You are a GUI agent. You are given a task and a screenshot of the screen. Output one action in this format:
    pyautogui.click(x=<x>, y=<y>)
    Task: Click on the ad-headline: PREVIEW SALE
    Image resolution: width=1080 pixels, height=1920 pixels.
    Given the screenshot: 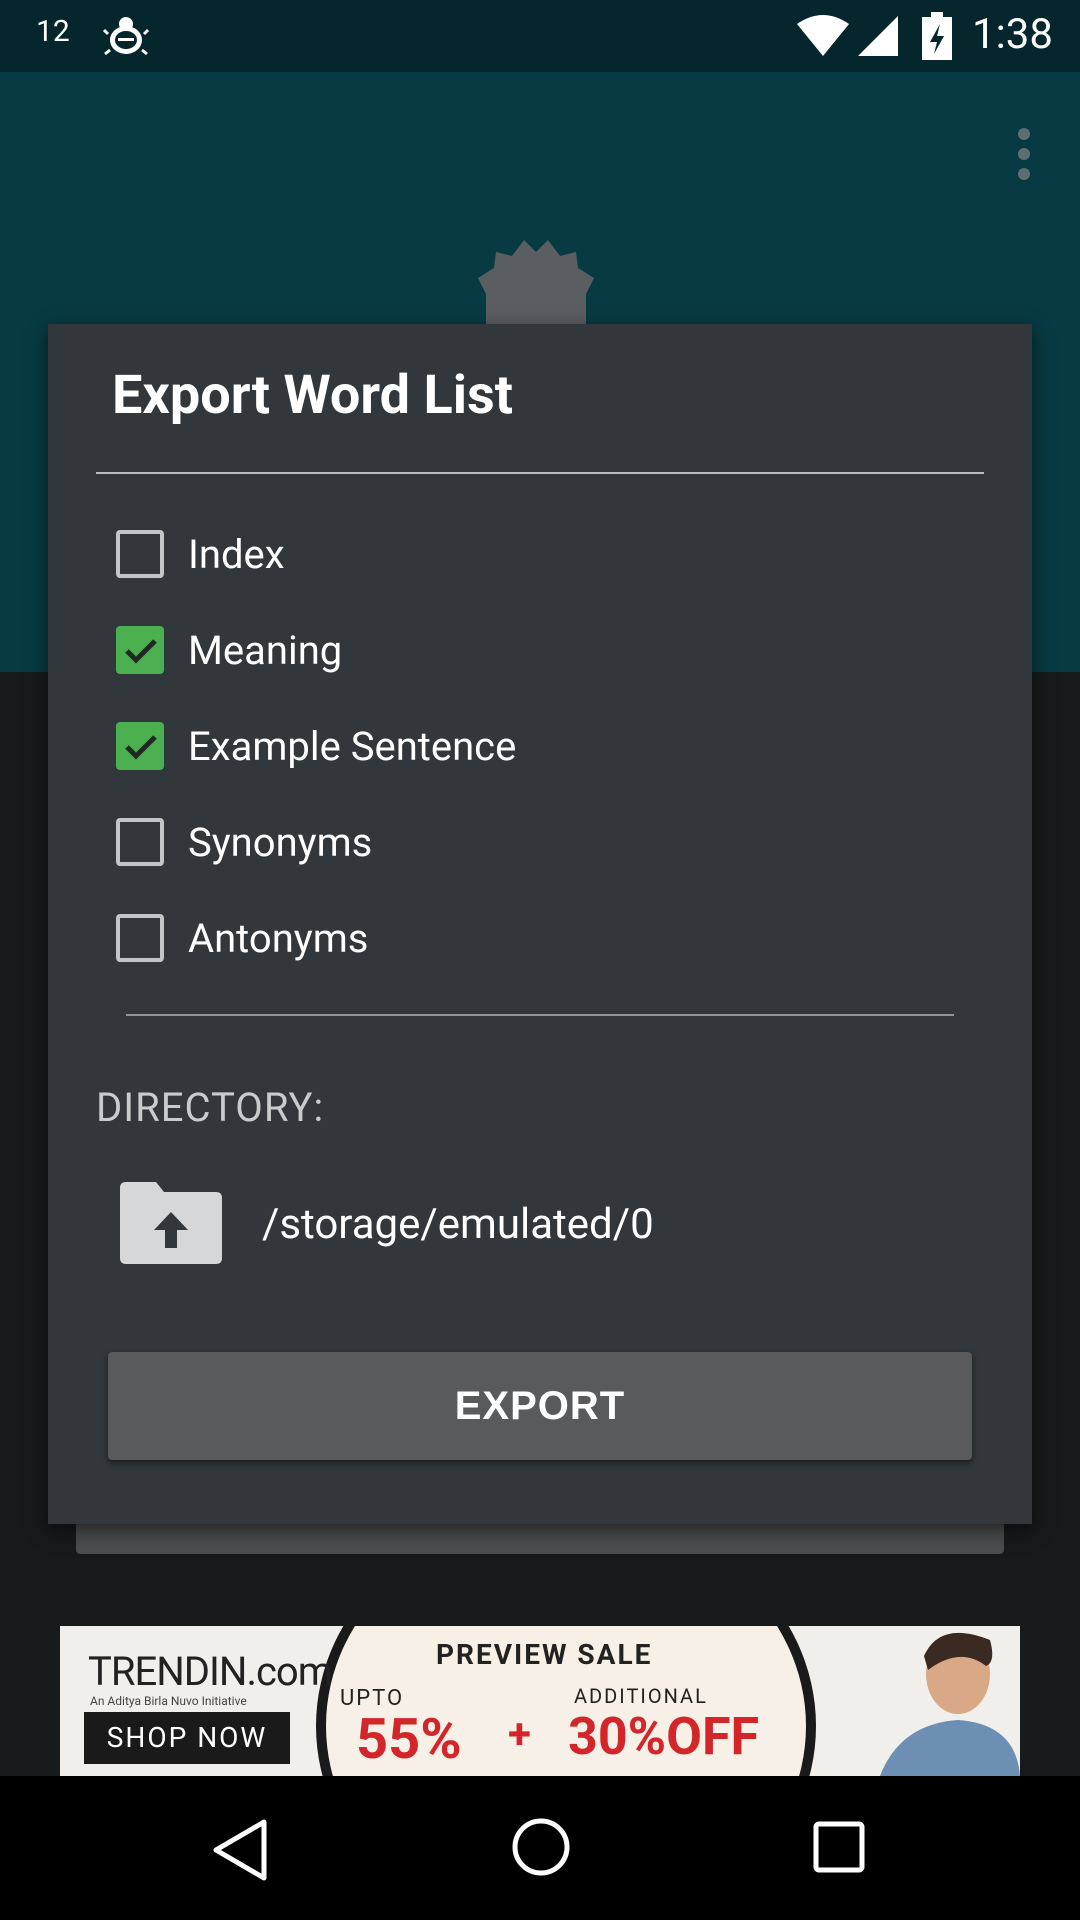 What is the action you would take?
    pyautogui.click(x=544, y=1654)
    